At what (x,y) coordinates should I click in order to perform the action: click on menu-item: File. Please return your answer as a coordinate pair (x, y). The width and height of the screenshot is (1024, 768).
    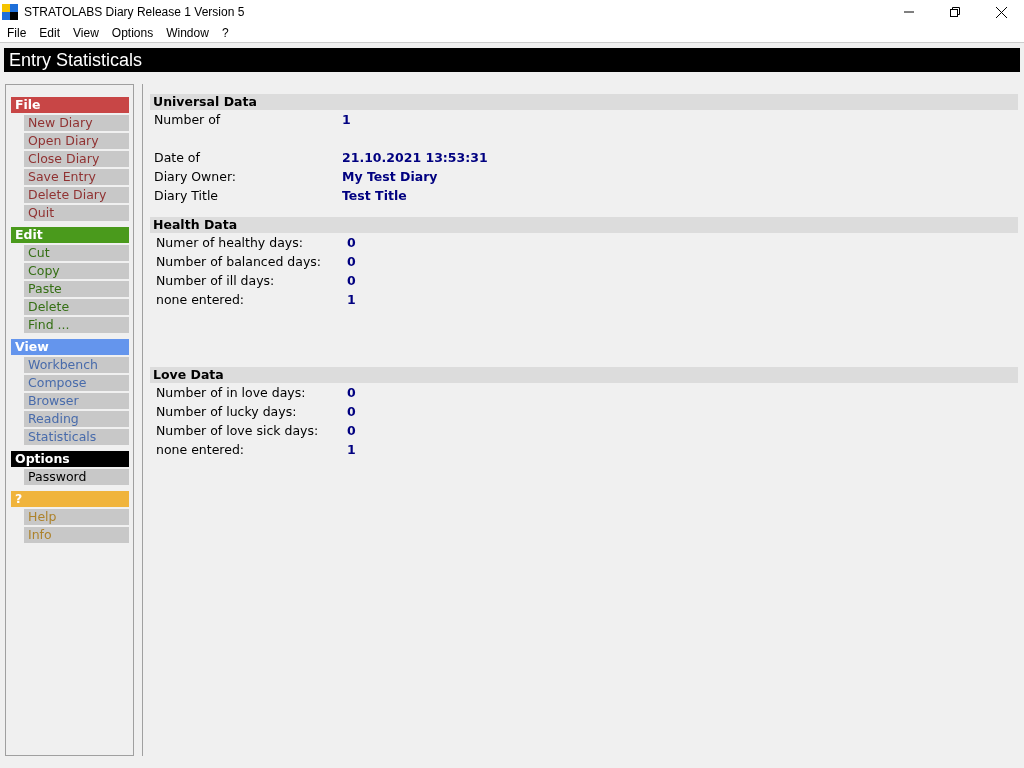
    Looking at the image, I should click on (16, 33).